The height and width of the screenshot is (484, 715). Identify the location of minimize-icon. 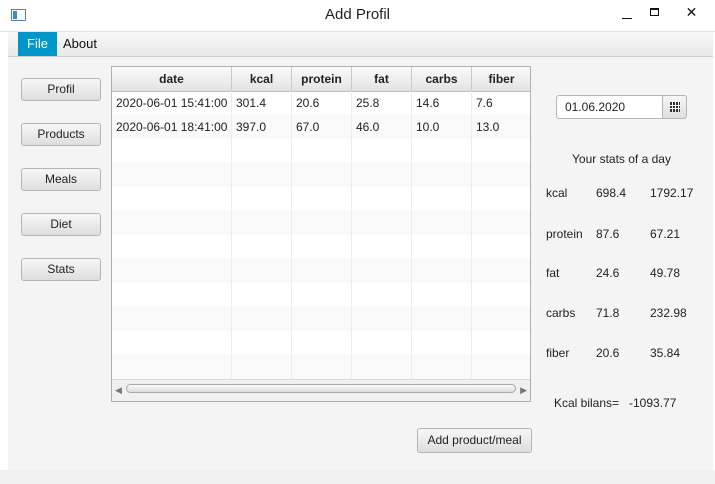
(627, 18).